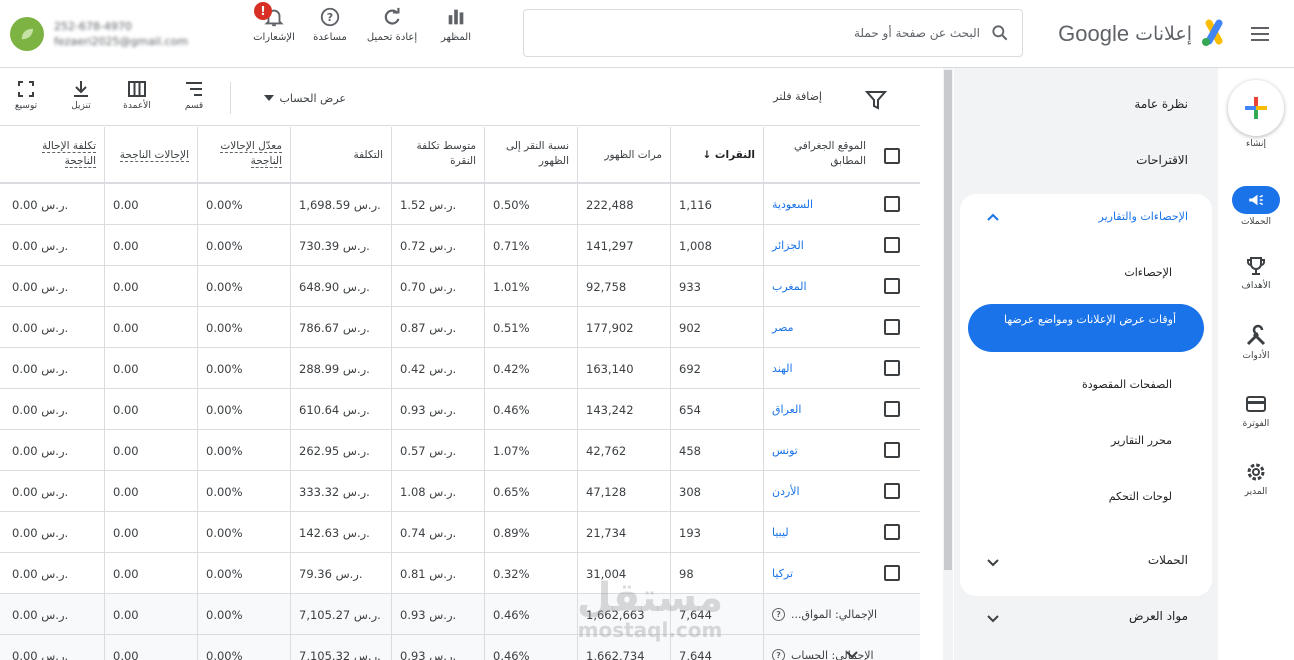  What do you see at coordinates (1256, 222) in the screenshot?
I see `rail-campaigns-label: الحملات` at bounding box center [1256, 222].